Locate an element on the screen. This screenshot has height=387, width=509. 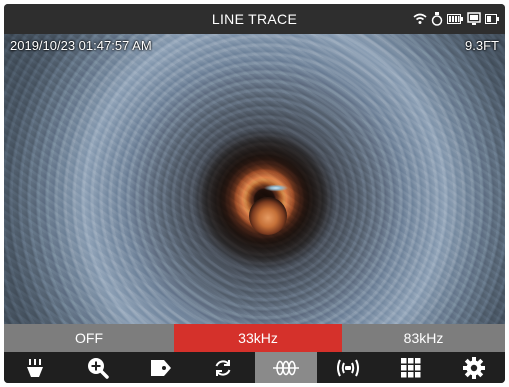
bottom-toolbar is located at coordinates (254, 367).